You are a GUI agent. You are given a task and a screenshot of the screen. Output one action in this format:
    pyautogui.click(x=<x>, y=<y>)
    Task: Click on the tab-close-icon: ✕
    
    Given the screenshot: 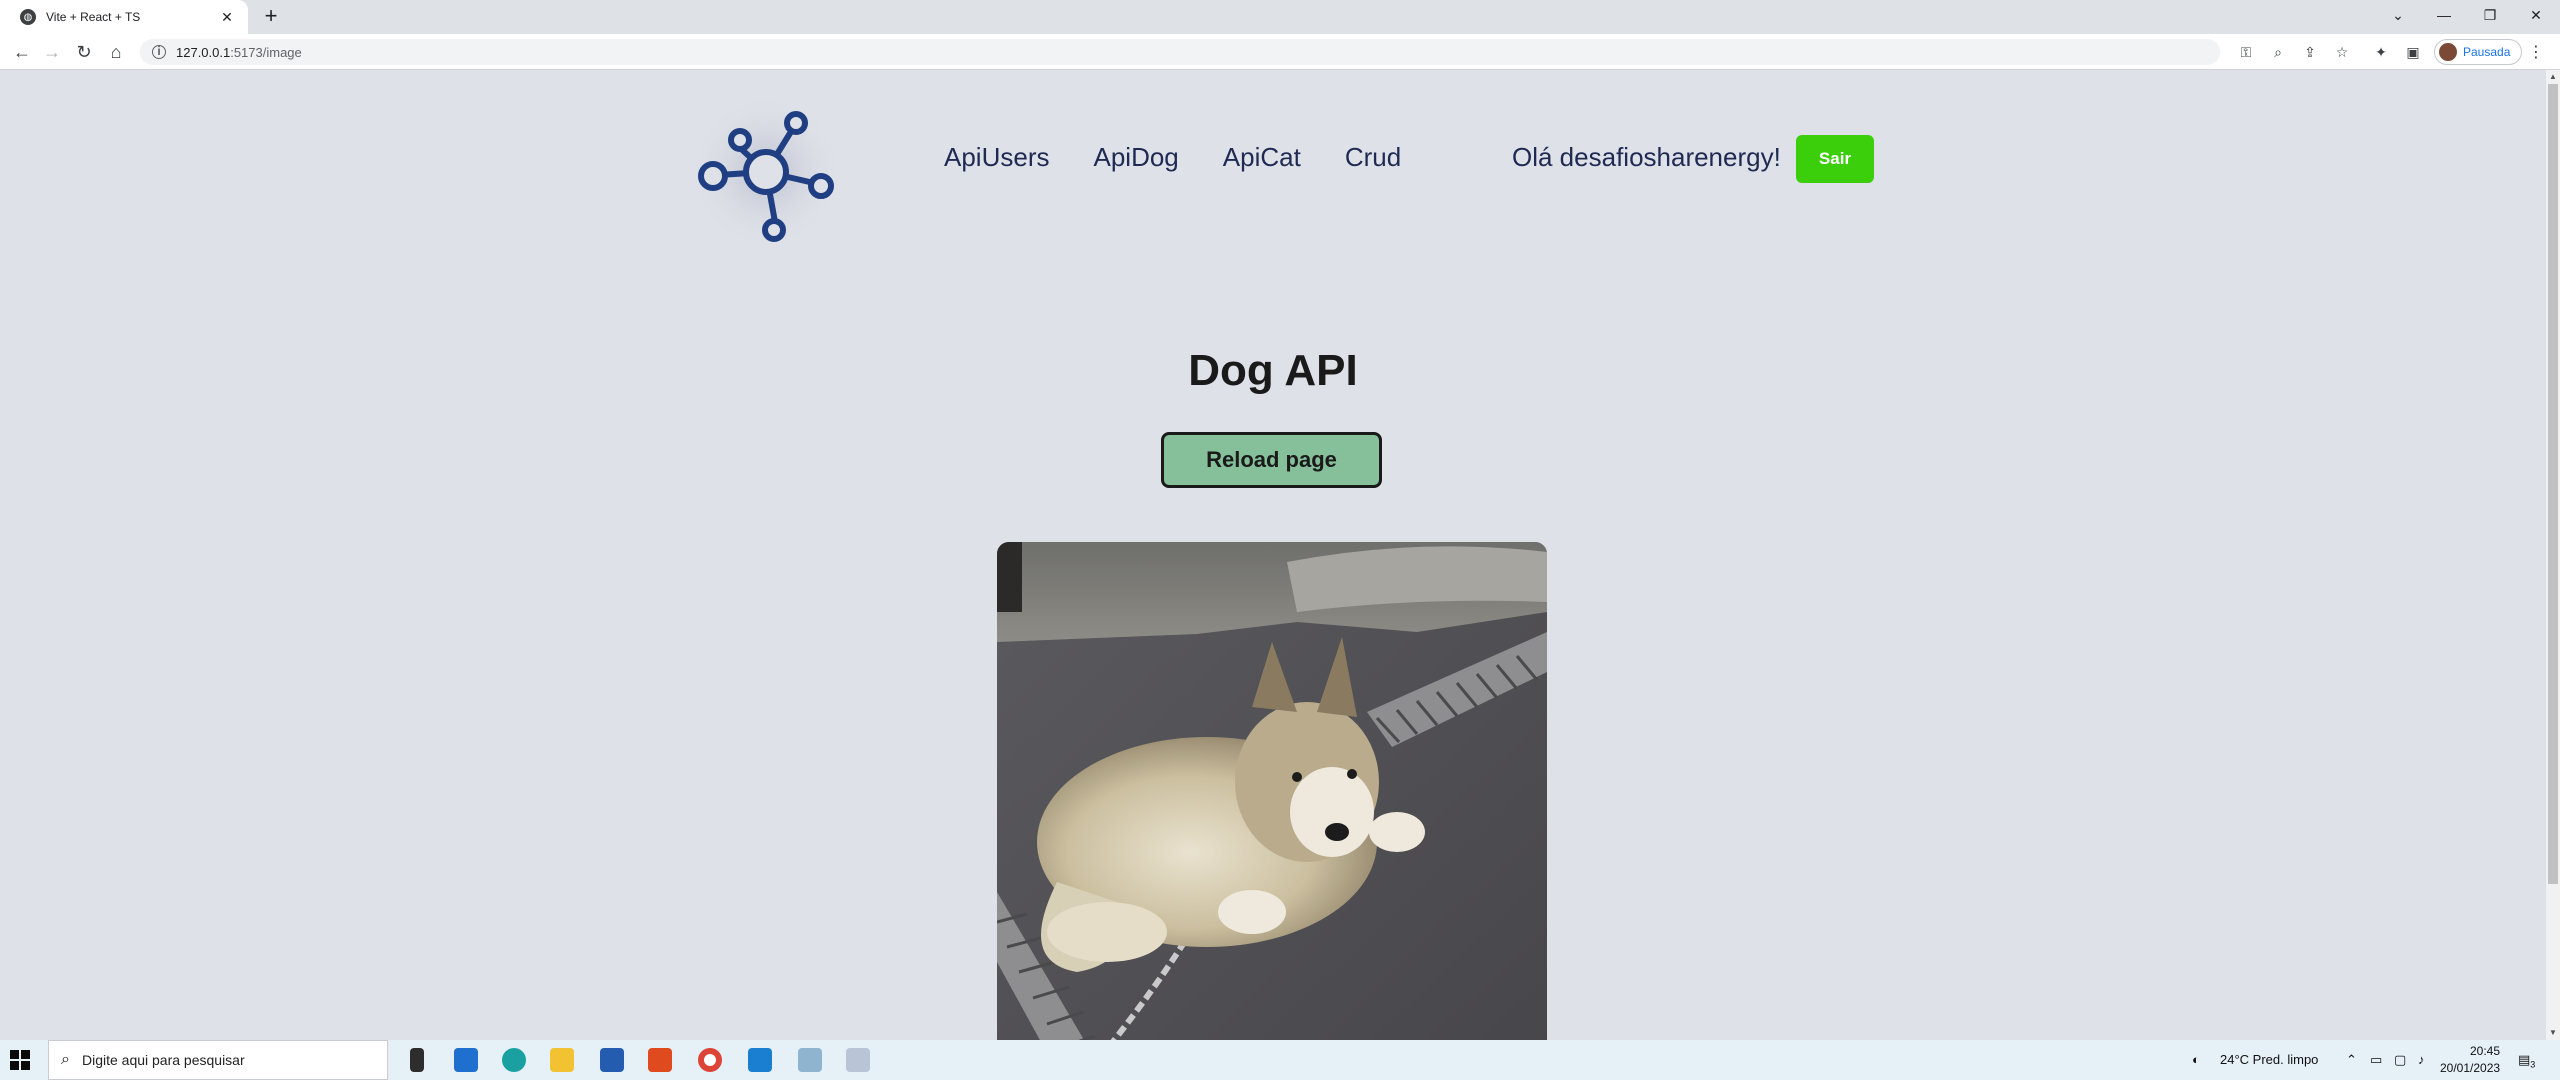 What is the action you would take?
    pyautogui.click(x=227, y=17)
    